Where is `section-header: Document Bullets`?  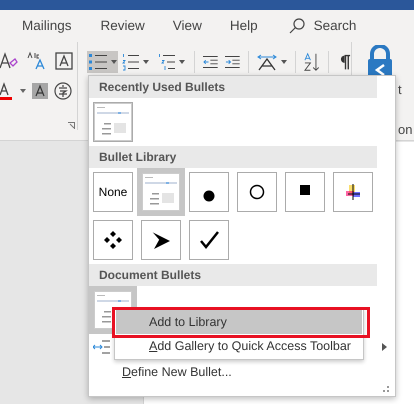
section-header: Document Bullets is located at coordinates (233, 275).